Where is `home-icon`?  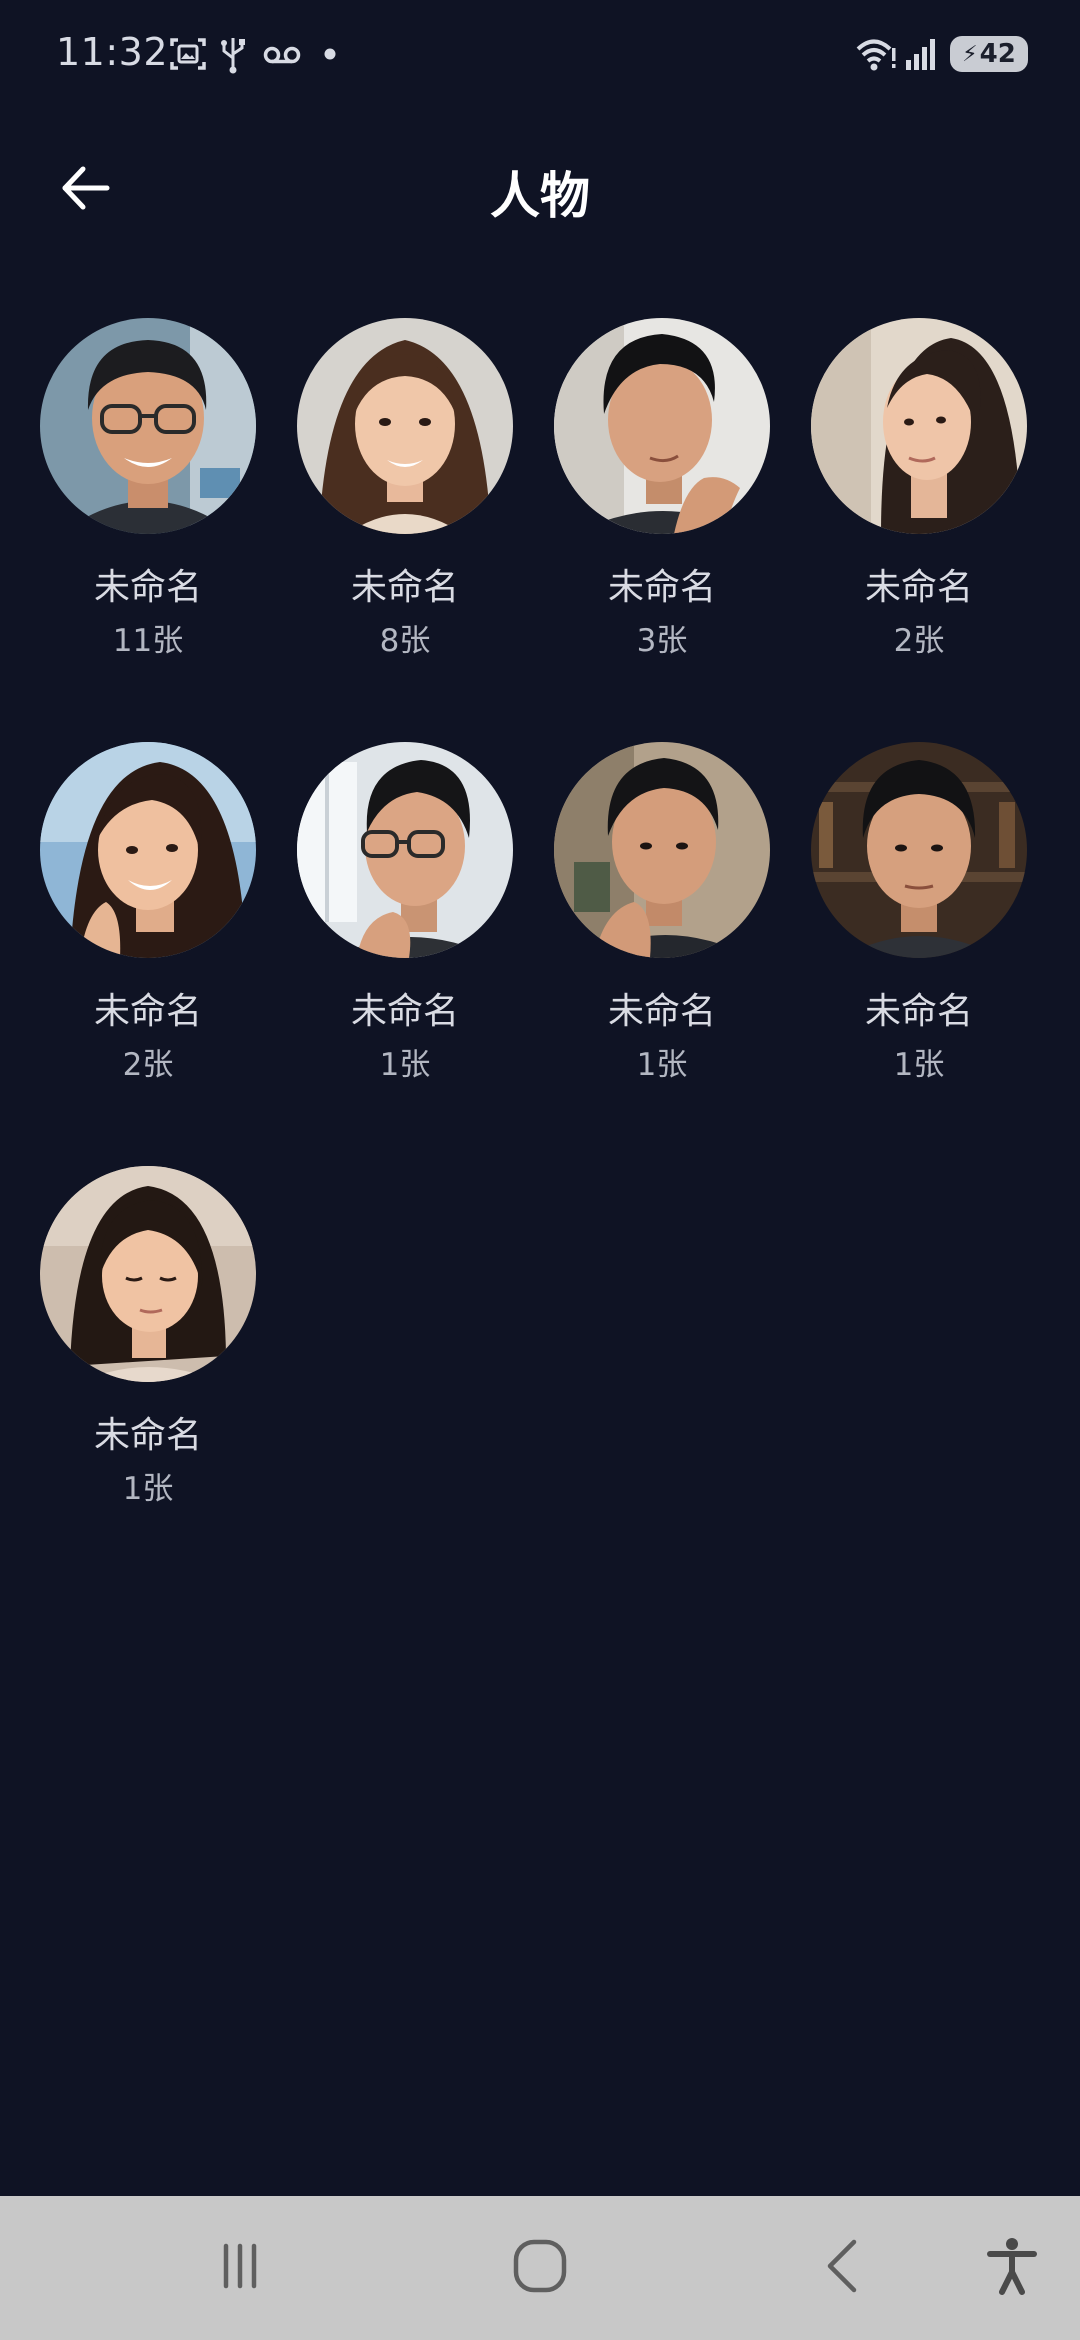 home-icon is located at coordinates (540, 2268).